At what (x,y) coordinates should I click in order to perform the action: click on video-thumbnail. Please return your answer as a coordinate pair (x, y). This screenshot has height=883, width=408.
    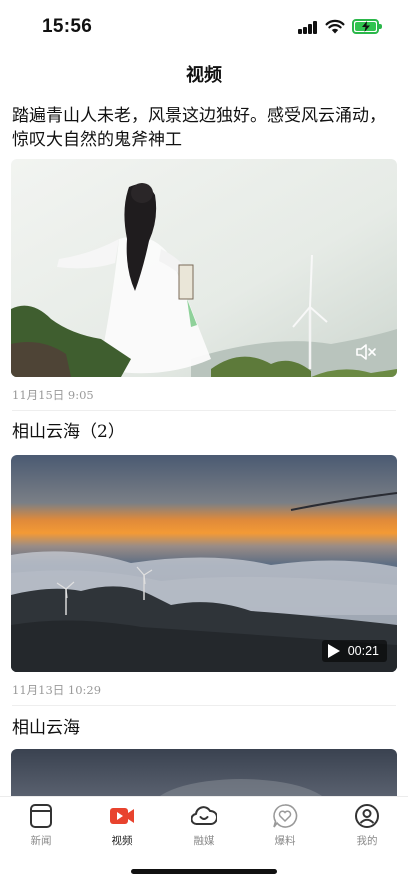
    Looking at the image, I should click on (204, 772).